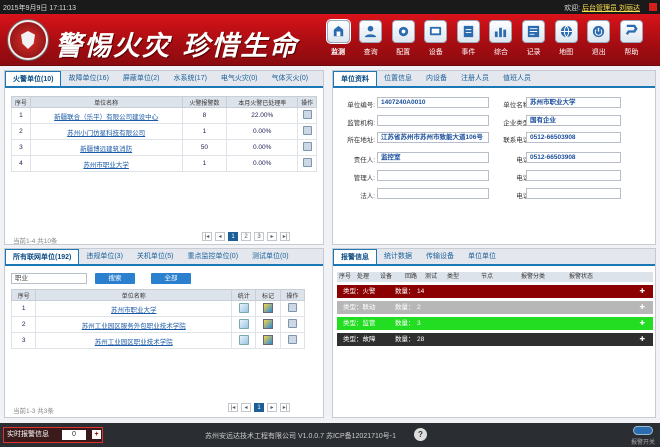  Describe the element at coordinates (33, 78) in the screenshot. I see `units-tab: 火警单位(10)` at that location.